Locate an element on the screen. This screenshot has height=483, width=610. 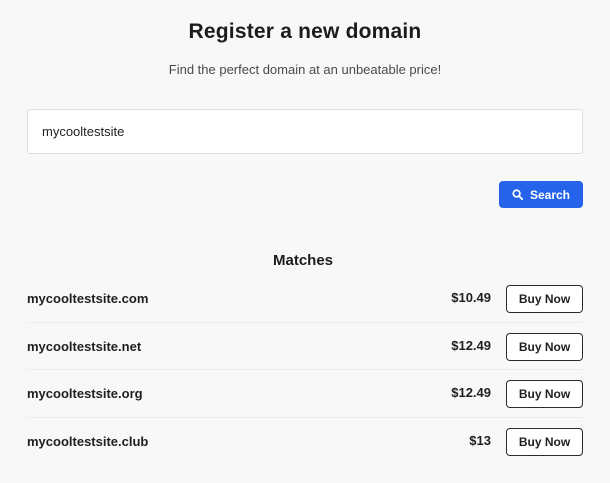
domain-name: mycooltestsite.net is located at coordinates (84, 346).